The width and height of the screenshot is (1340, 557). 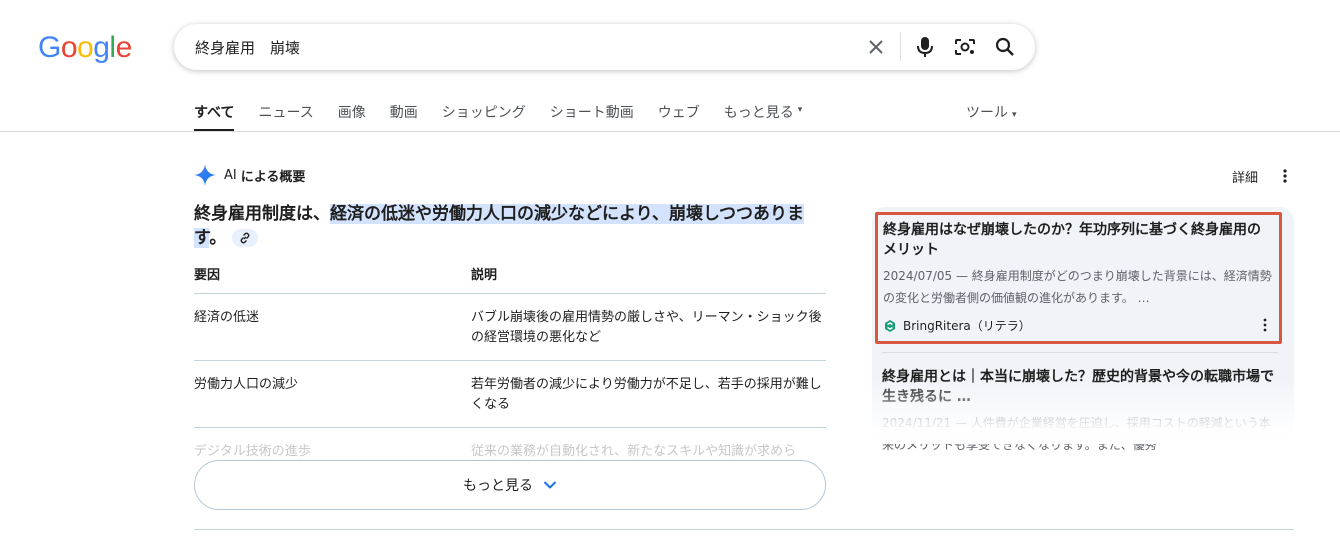 I want to click on search-actions-divider, so click(x=900, y=47).